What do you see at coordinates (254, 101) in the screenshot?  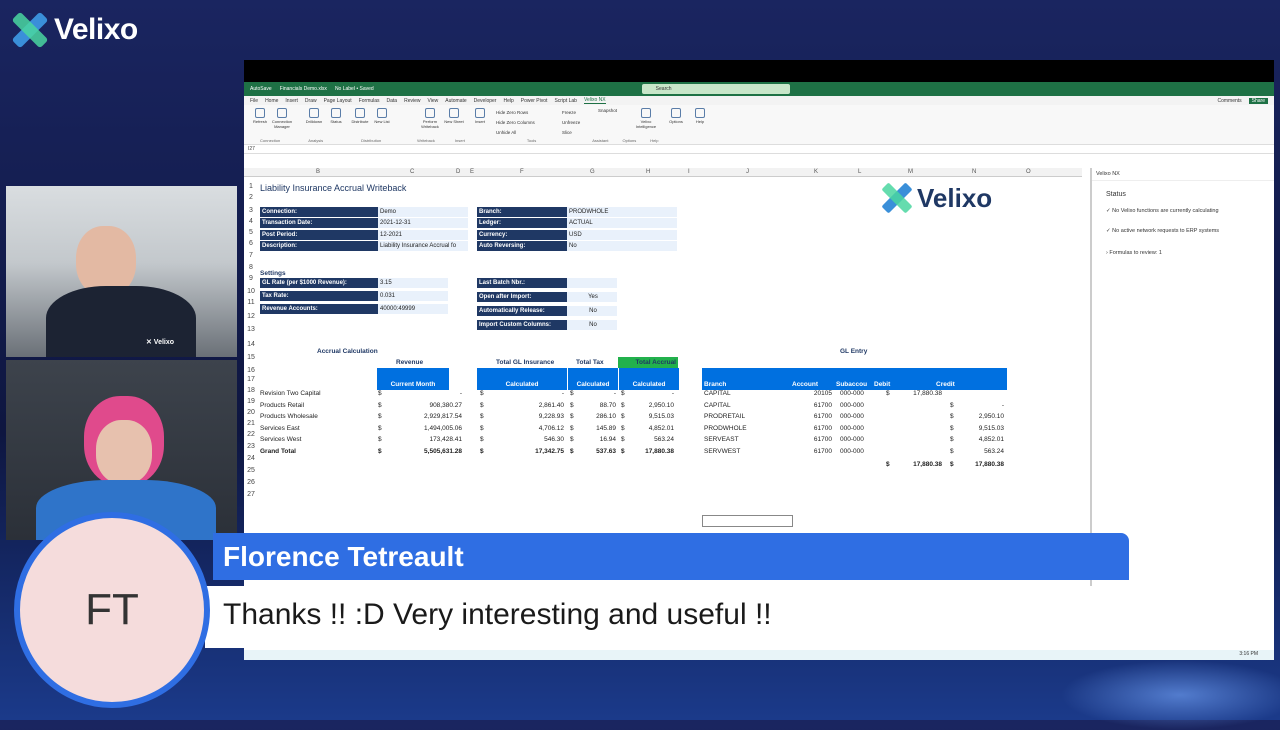 I see `tab-file: File` at bounding box center [254, 101].